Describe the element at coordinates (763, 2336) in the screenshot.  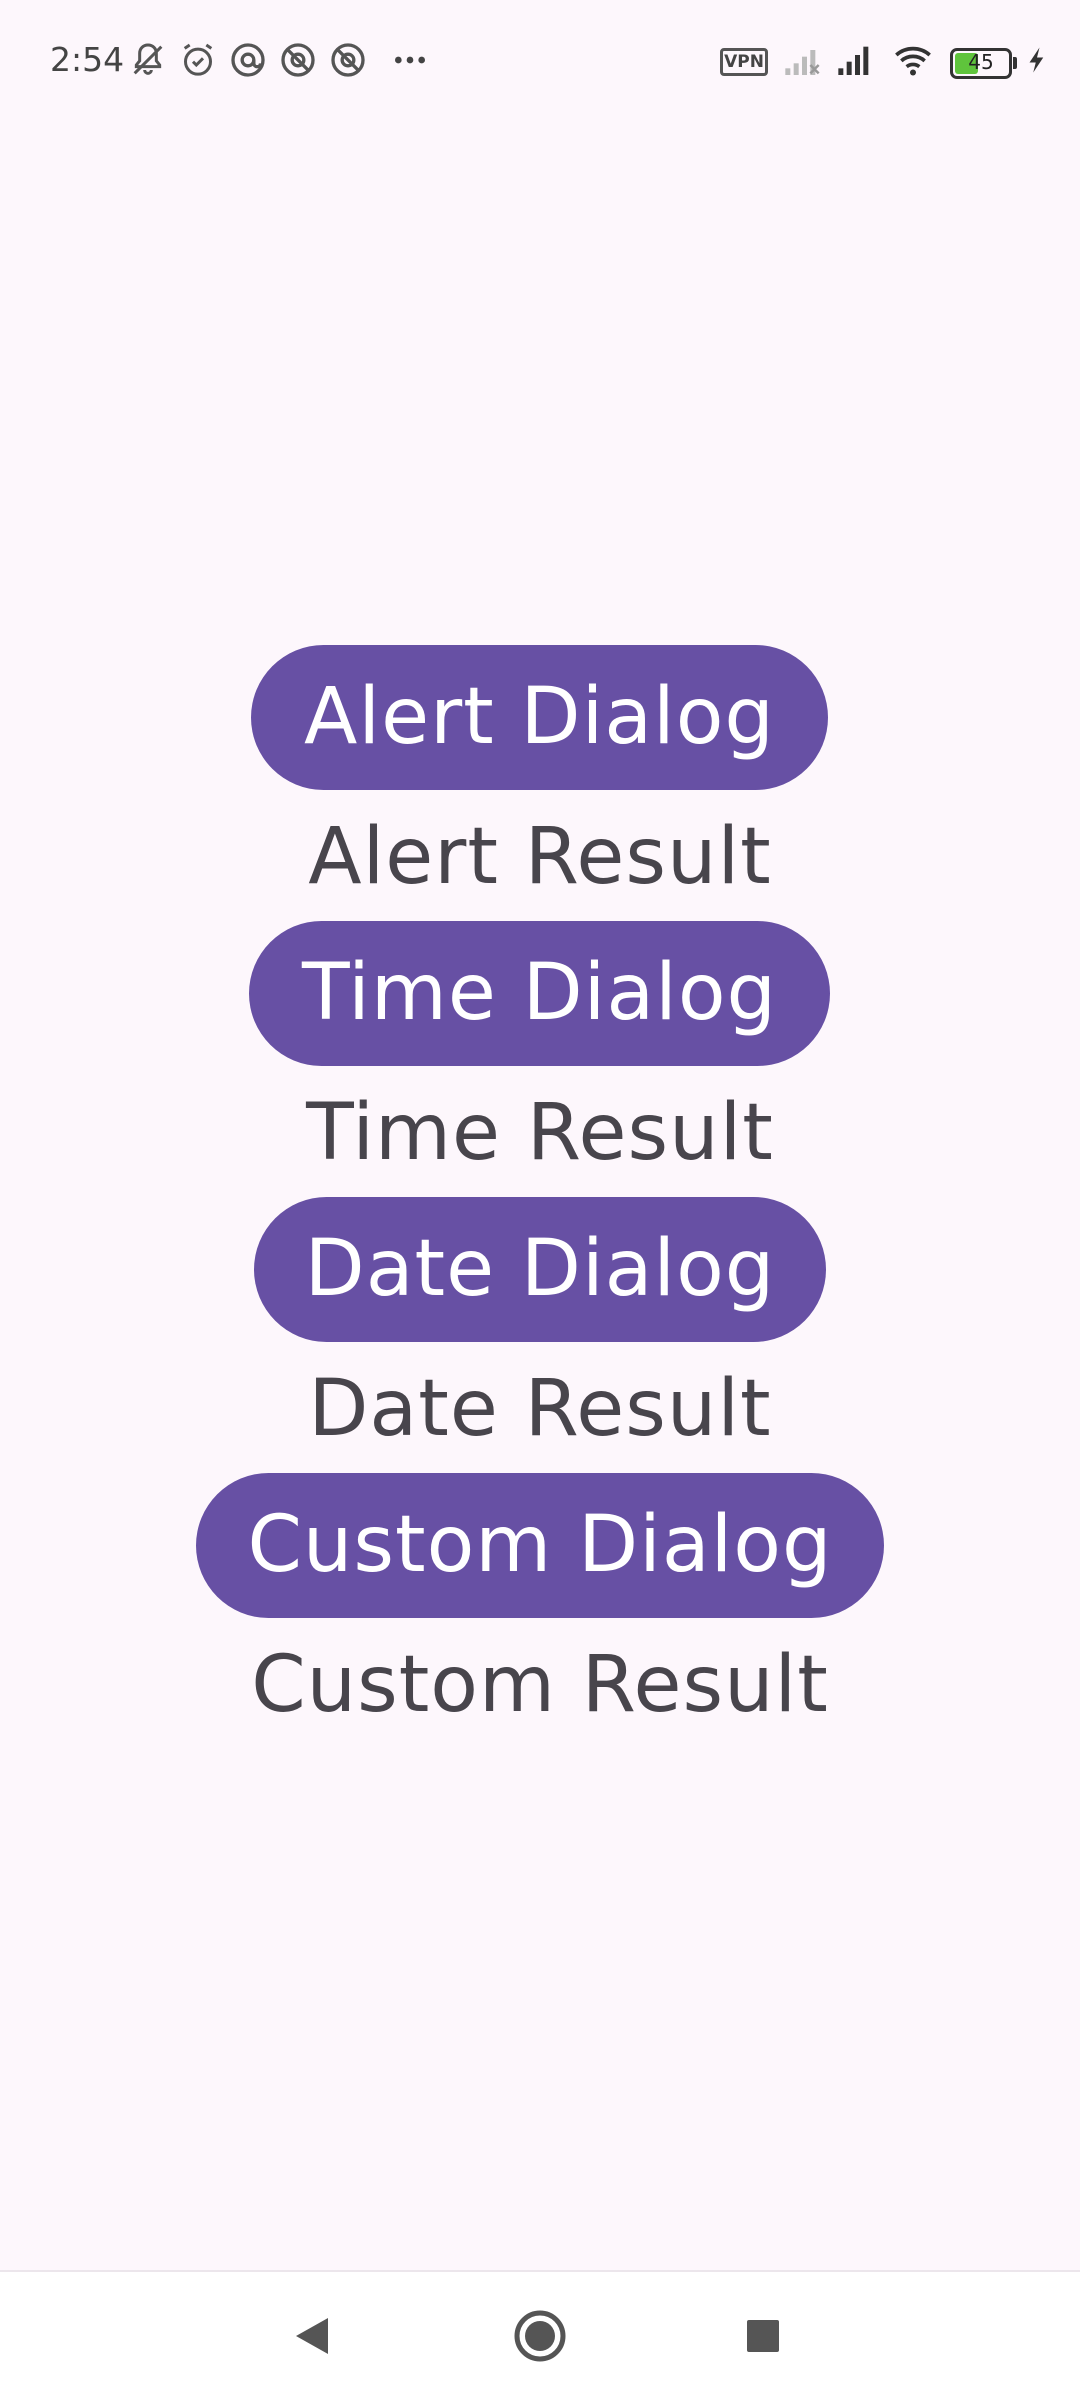
I see `recents-square-icon` at that location.